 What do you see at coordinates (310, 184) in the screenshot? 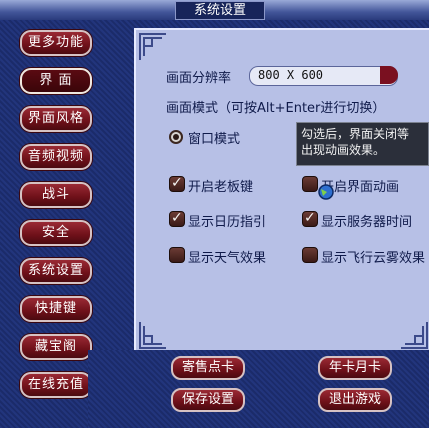
I see `interface-animation-checkbox` at bounding box center [310, 184].